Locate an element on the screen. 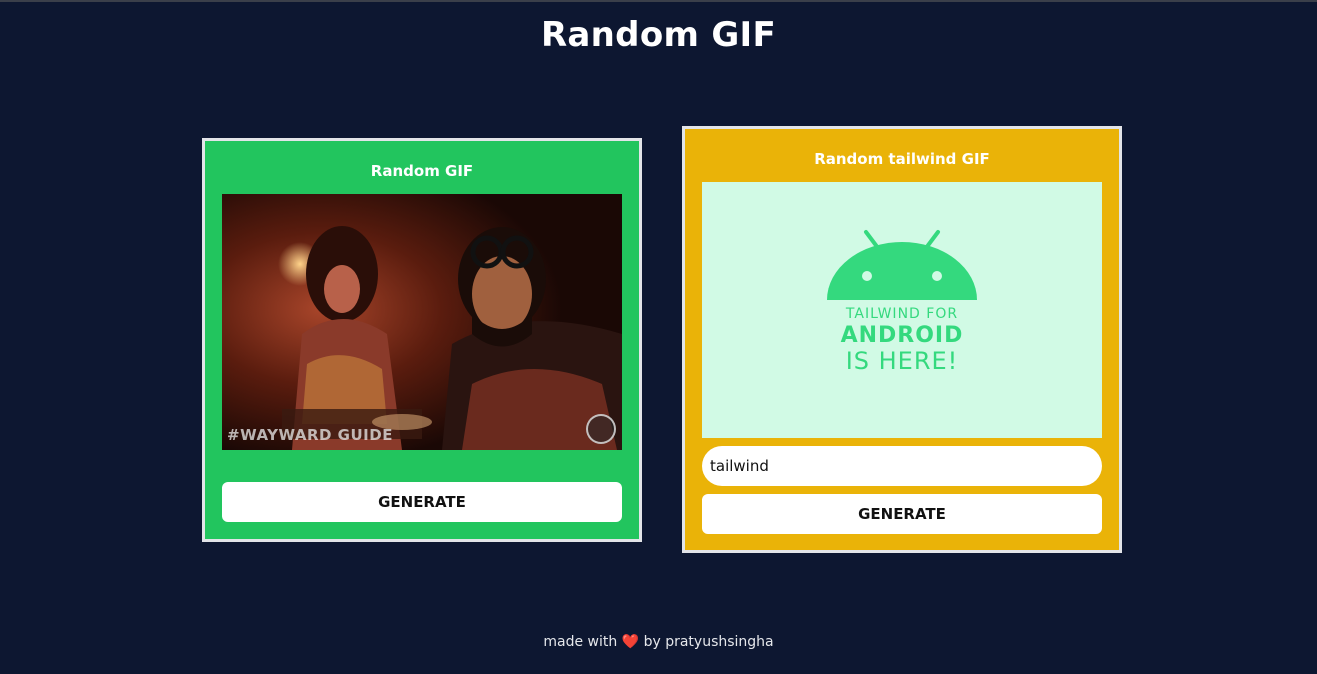  tag-gif-image: TAILWIND FOR ANDROID IS HERE! is located at coordinates (902, 310).